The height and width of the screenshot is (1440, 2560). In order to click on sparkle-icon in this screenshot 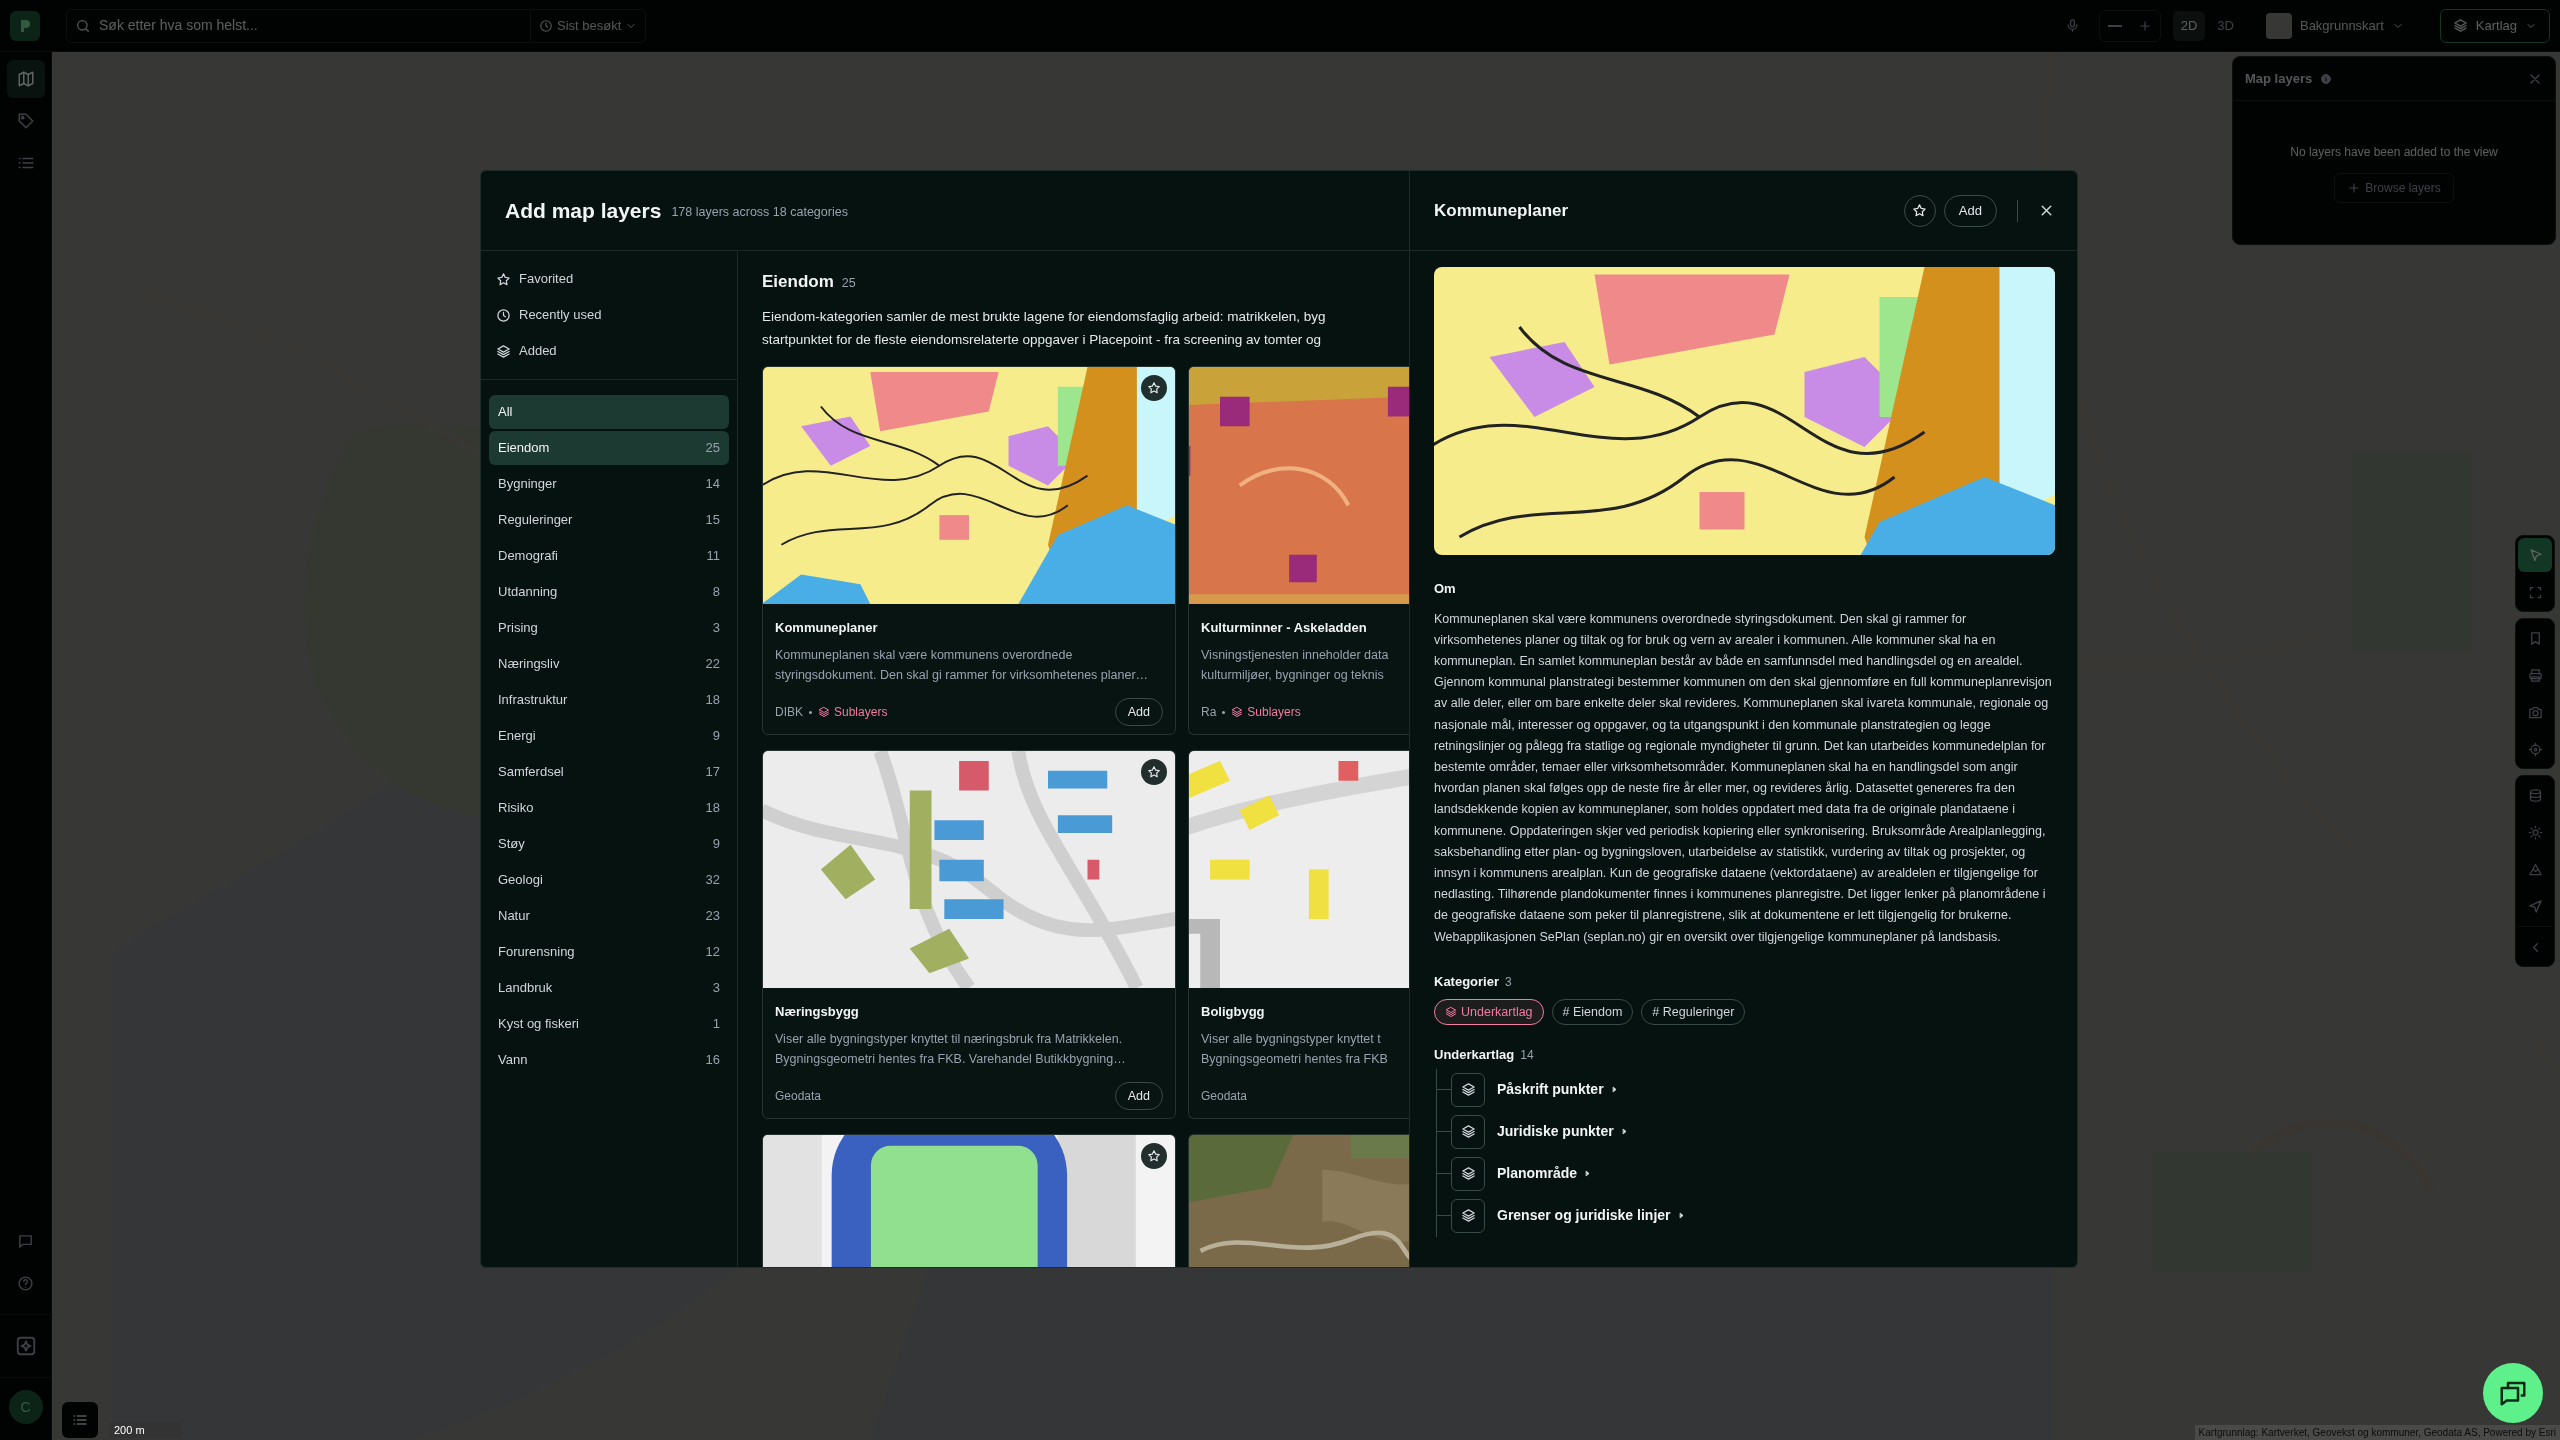, I will do `click(25, 1346)`.